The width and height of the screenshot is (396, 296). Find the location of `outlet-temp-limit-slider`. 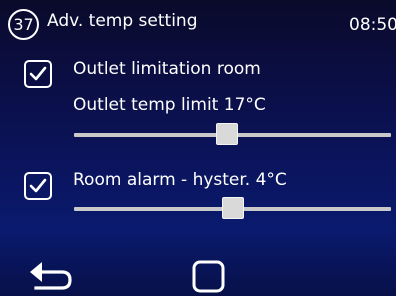

outlet-temp-limit-slider is located at coordinates (232, 135).